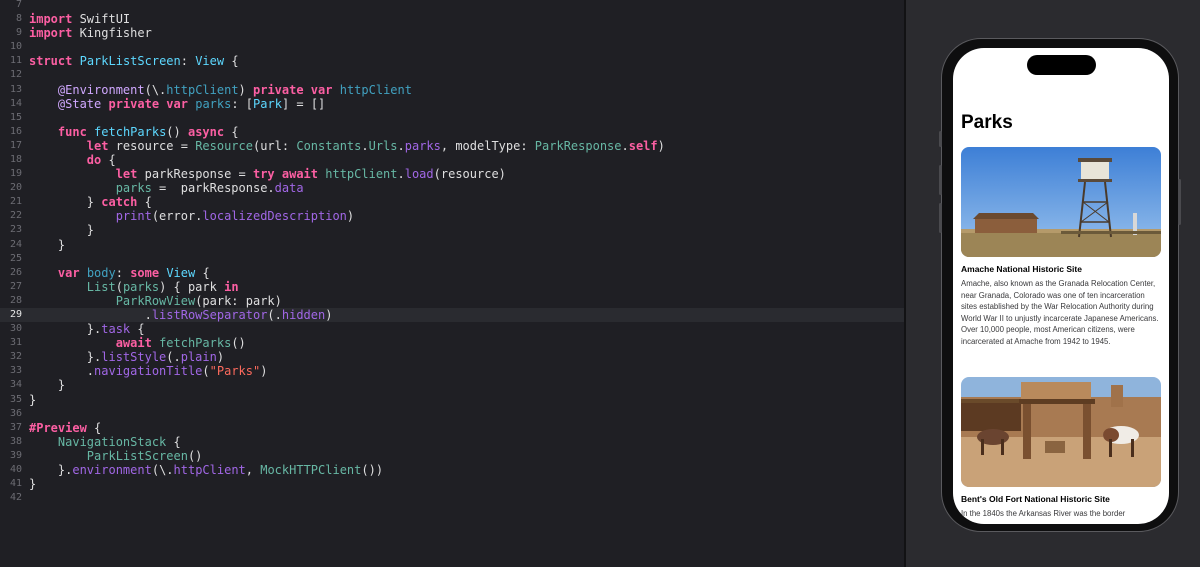  I want to click on code-text: #Preview {, so click(65, 428).